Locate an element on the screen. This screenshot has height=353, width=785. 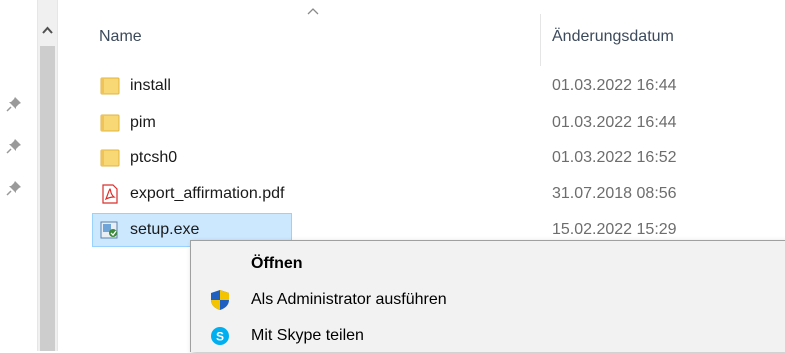
menu-item-open: Öffnen is located at coordinates (484, 264).